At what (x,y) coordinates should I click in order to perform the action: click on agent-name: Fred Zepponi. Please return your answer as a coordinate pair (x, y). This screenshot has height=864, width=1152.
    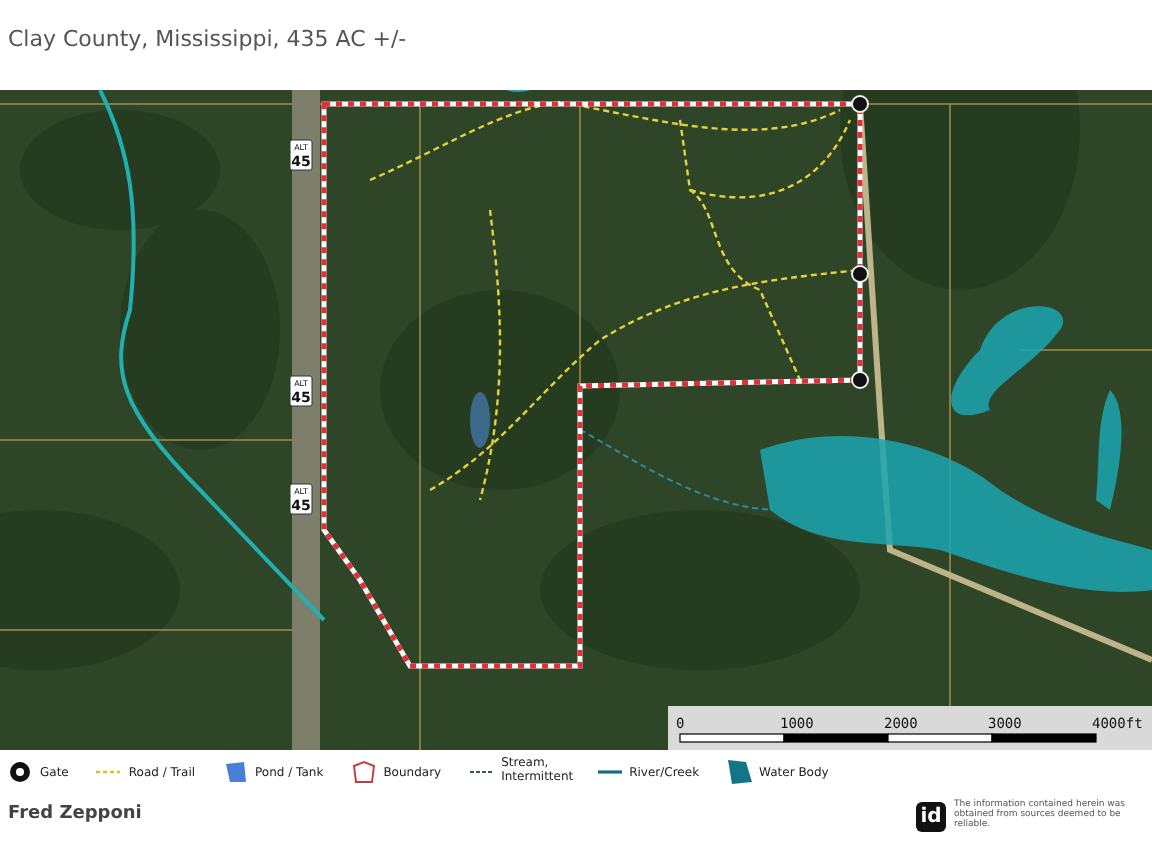
    Looking at the image, I should click on (75, 815).